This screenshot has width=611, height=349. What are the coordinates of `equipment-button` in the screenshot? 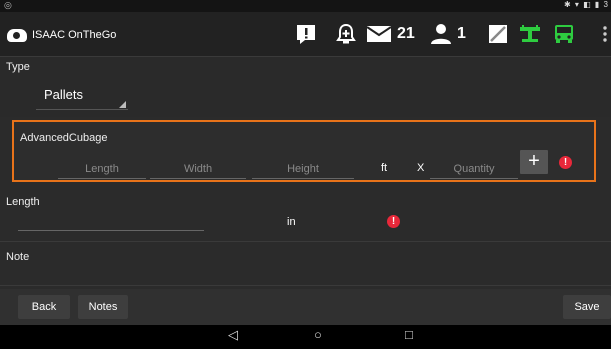 It's located at (530, 34).